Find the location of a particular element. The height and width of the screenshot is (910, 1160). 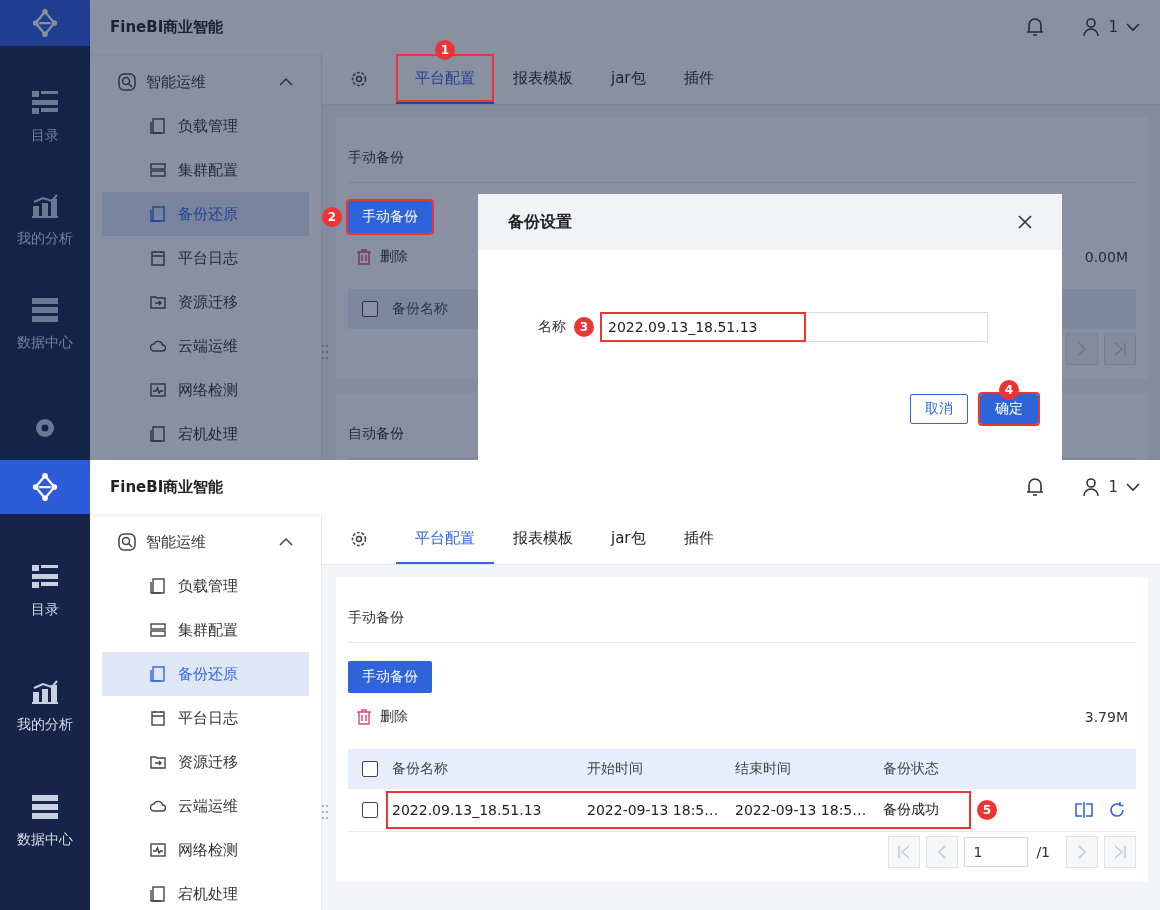

bell-icon is located at coordinates (1035, 487).